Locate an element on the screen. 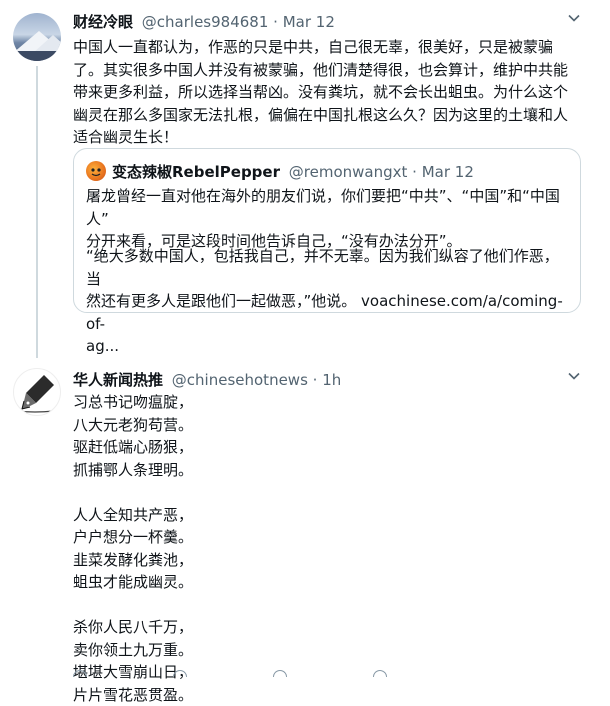 This screenshot has width=610, height=706. display-name: 财经冷眼 is located at coordinates (103, 22).